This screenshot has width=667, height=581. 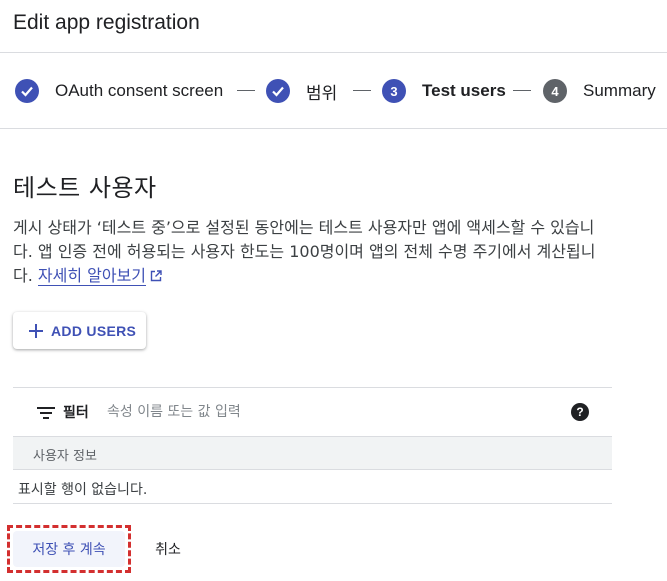 What do you see at coordinates (312, 453) in the screenshot?
I see `column-header-user-info: 사용자 정보` at bounding box center [312, 453].